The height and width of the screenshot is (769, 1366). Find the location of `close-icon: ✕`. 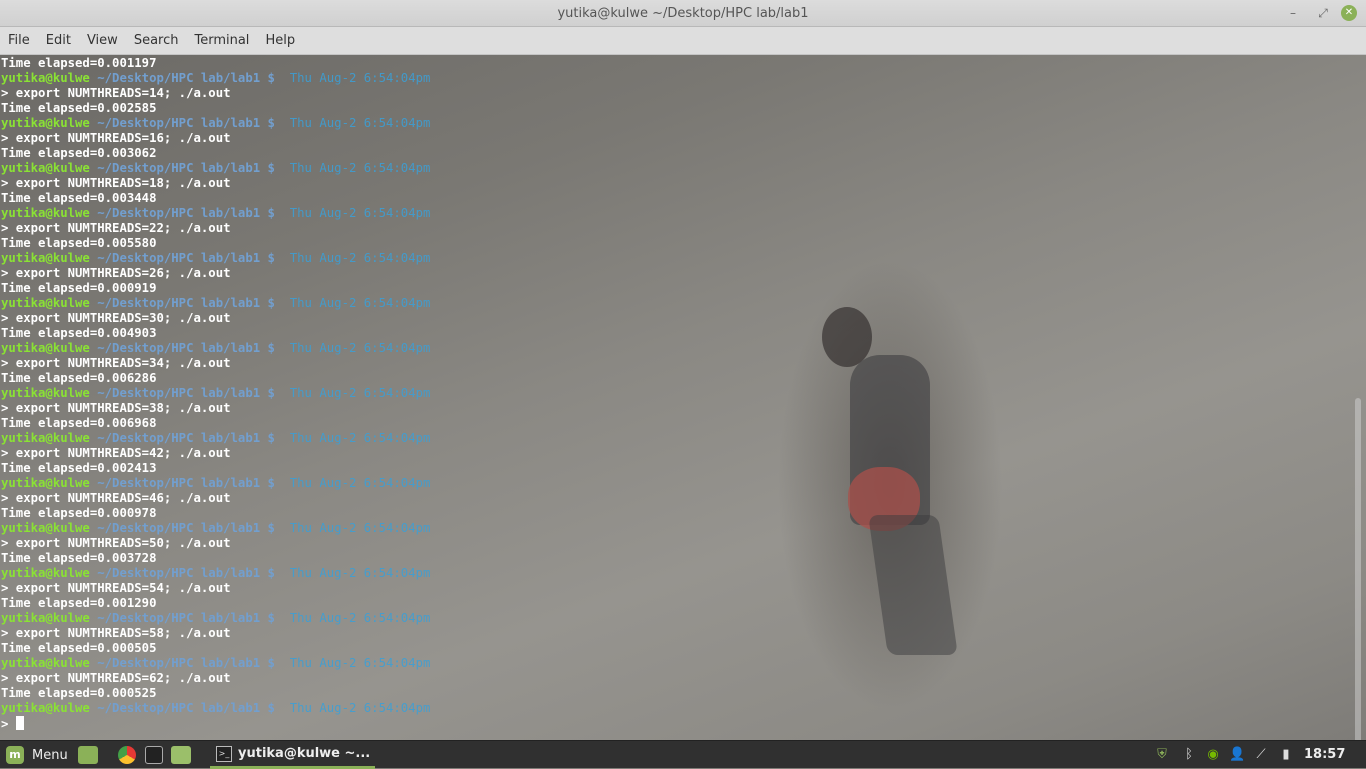

close-icon: ✕ is located at coordinates (1349, 13).